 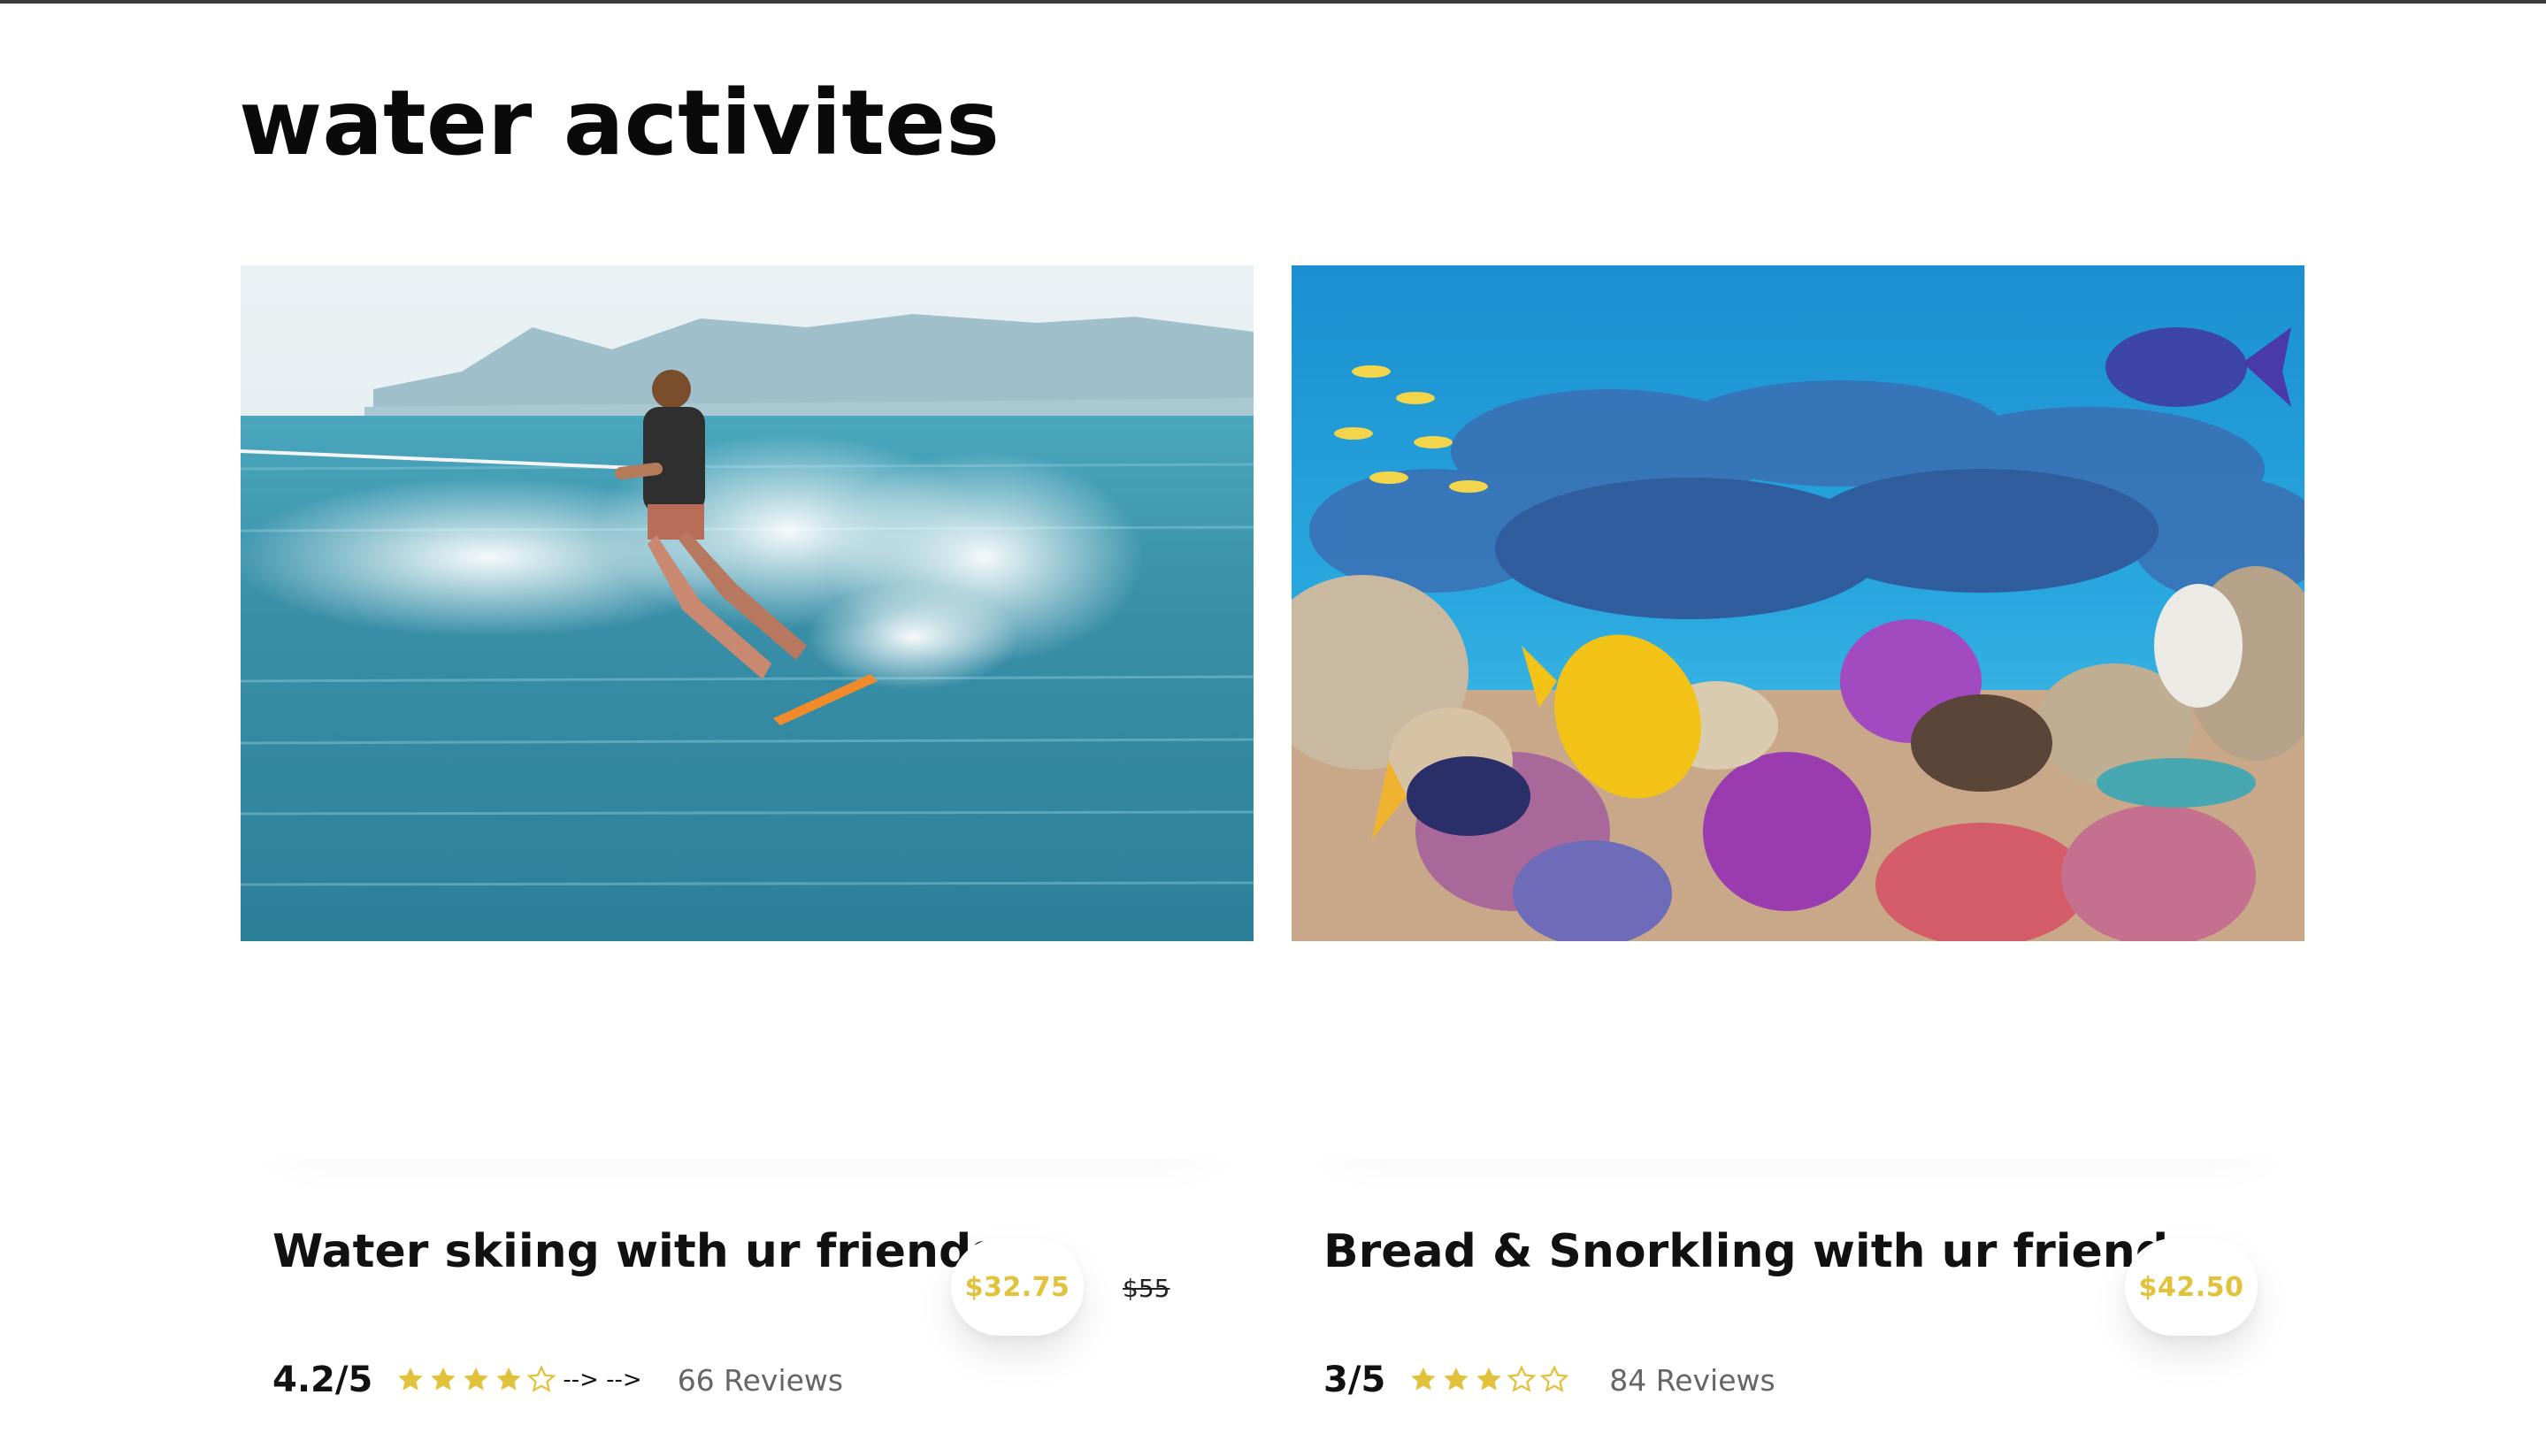 I want to click on rating-score: 3/5, so click(x=1354, y=1380).